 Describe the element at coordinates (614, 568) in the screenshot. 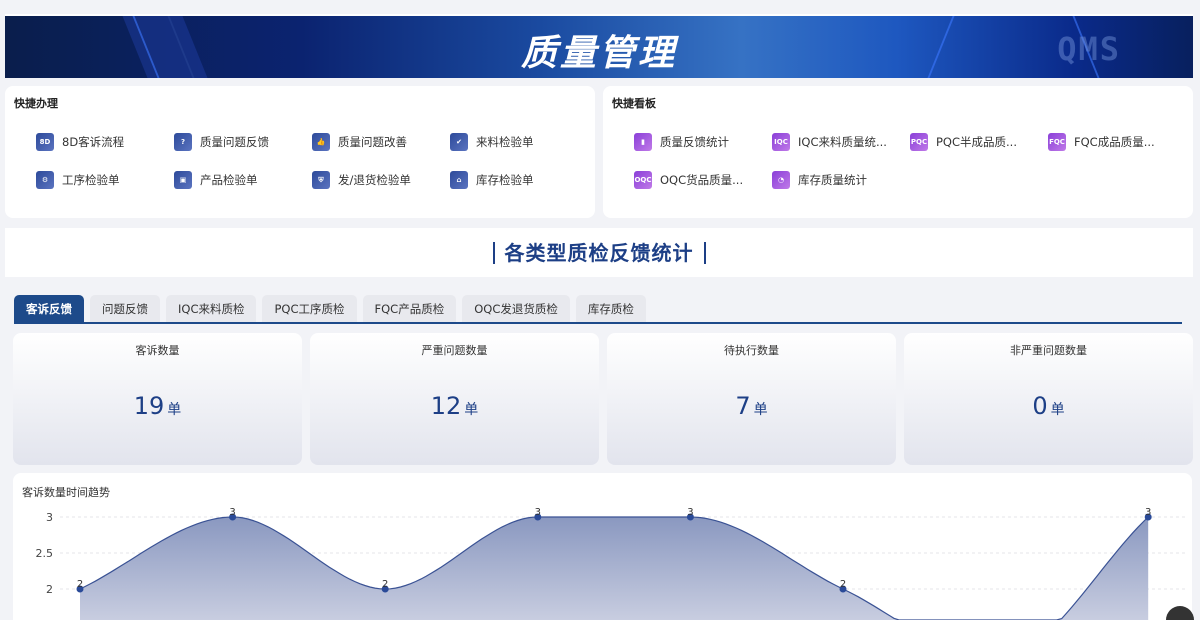

I see `area-fill` at that location.